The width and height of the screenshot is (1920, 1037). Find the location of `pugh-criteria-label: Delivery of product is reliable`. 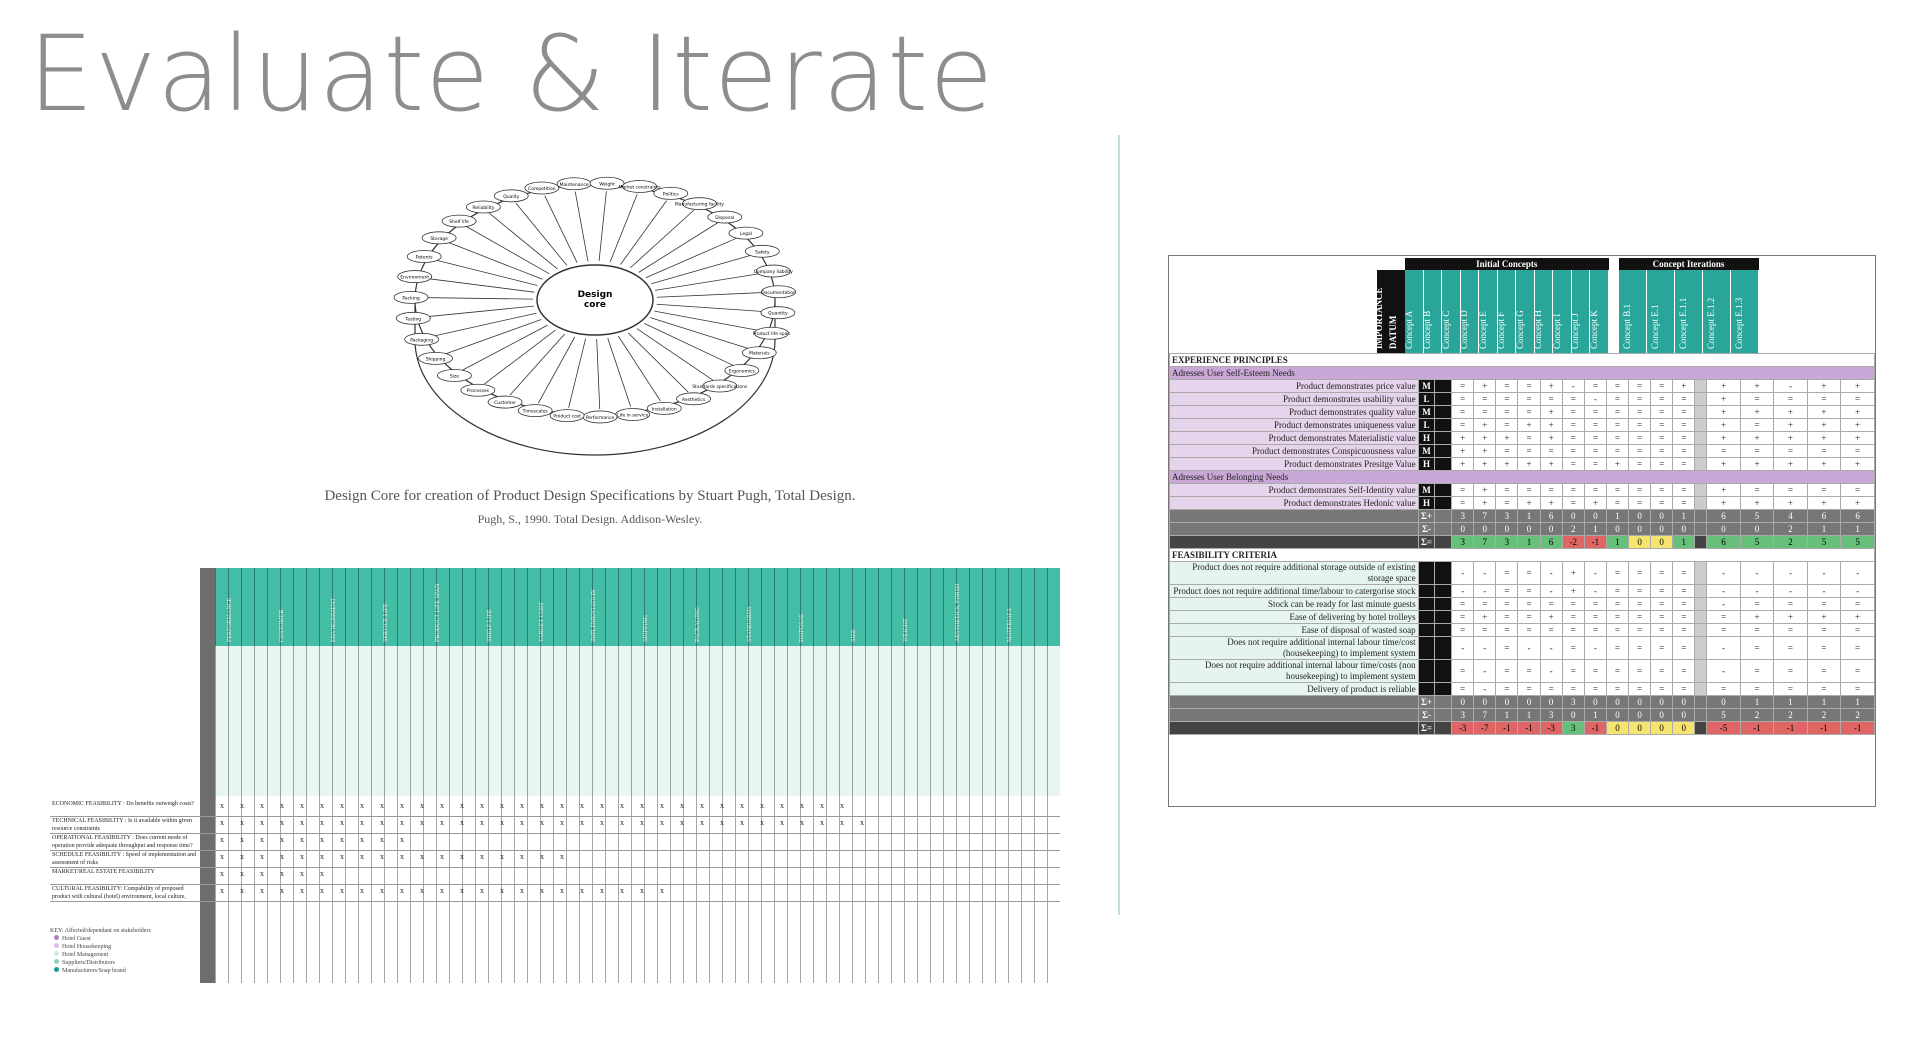

pugh-criteria-label: Delivery of product is reliable is located at coordinates (1294, 689).